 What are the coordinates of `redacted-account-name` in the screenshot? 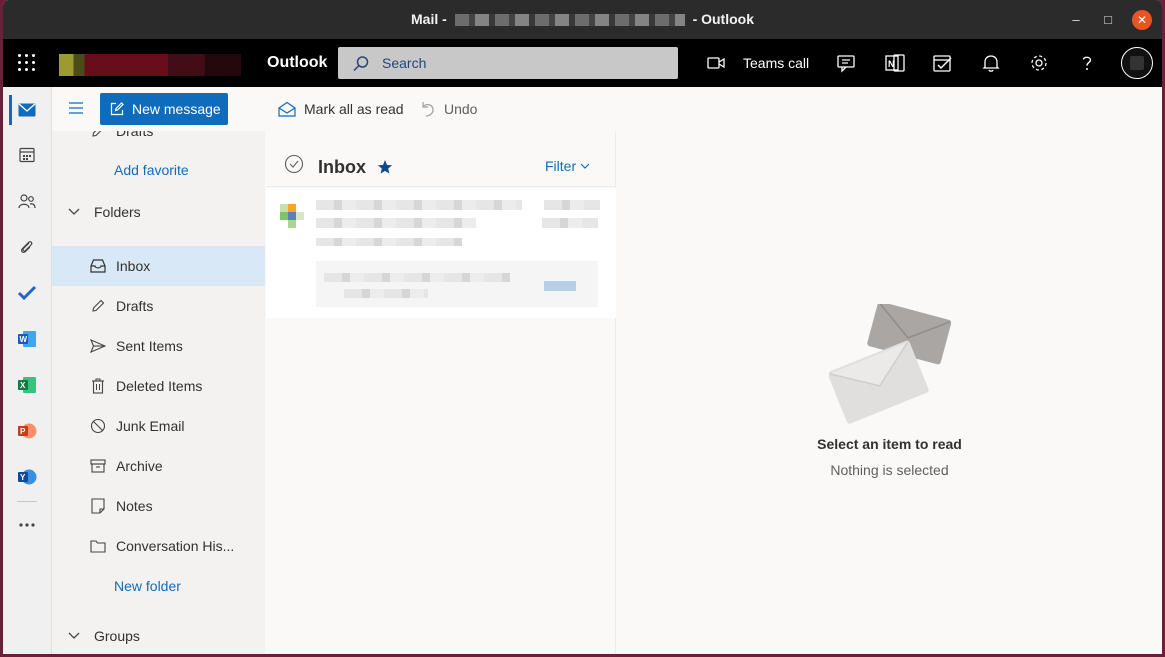 It's located at (569, 20).